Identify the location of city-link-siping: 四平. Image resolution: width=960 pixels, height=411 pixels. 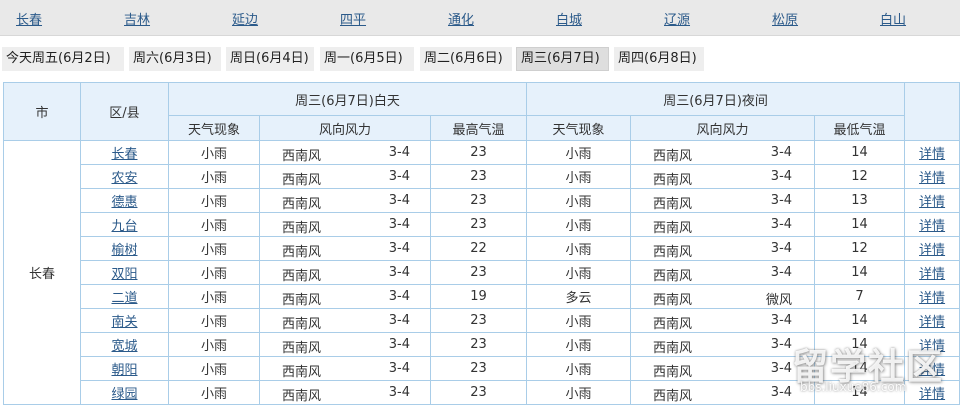
(353, 18).